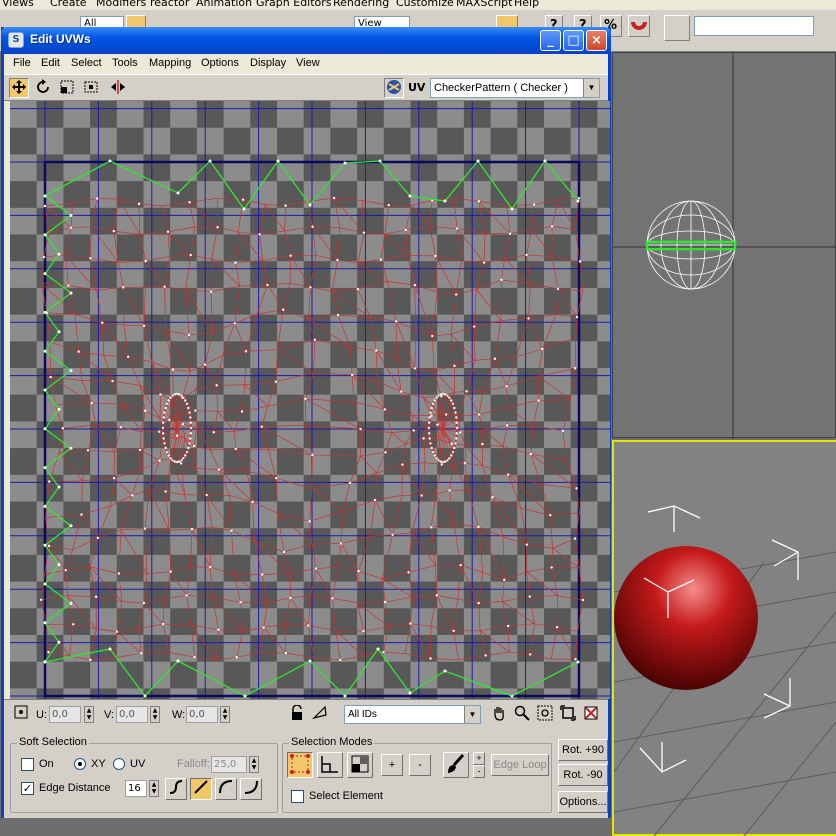 The width and height of the screenshot is (836, 836). Describe the element at coordinates (416, 87) in the screenshot. I see `uv-axis-label: UV` at that location.